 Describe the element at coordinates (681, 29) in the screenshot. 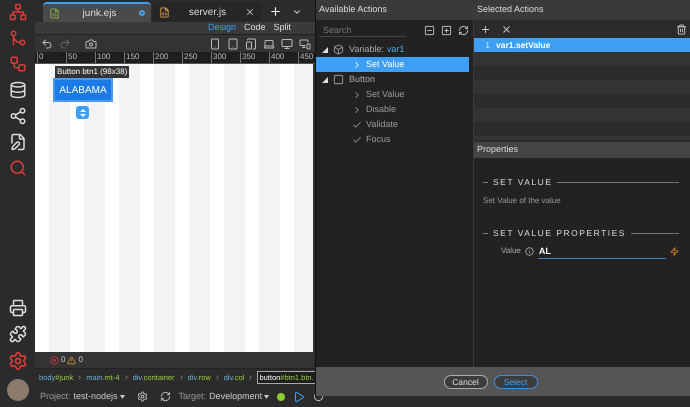

I see `trash-icon` at that location.